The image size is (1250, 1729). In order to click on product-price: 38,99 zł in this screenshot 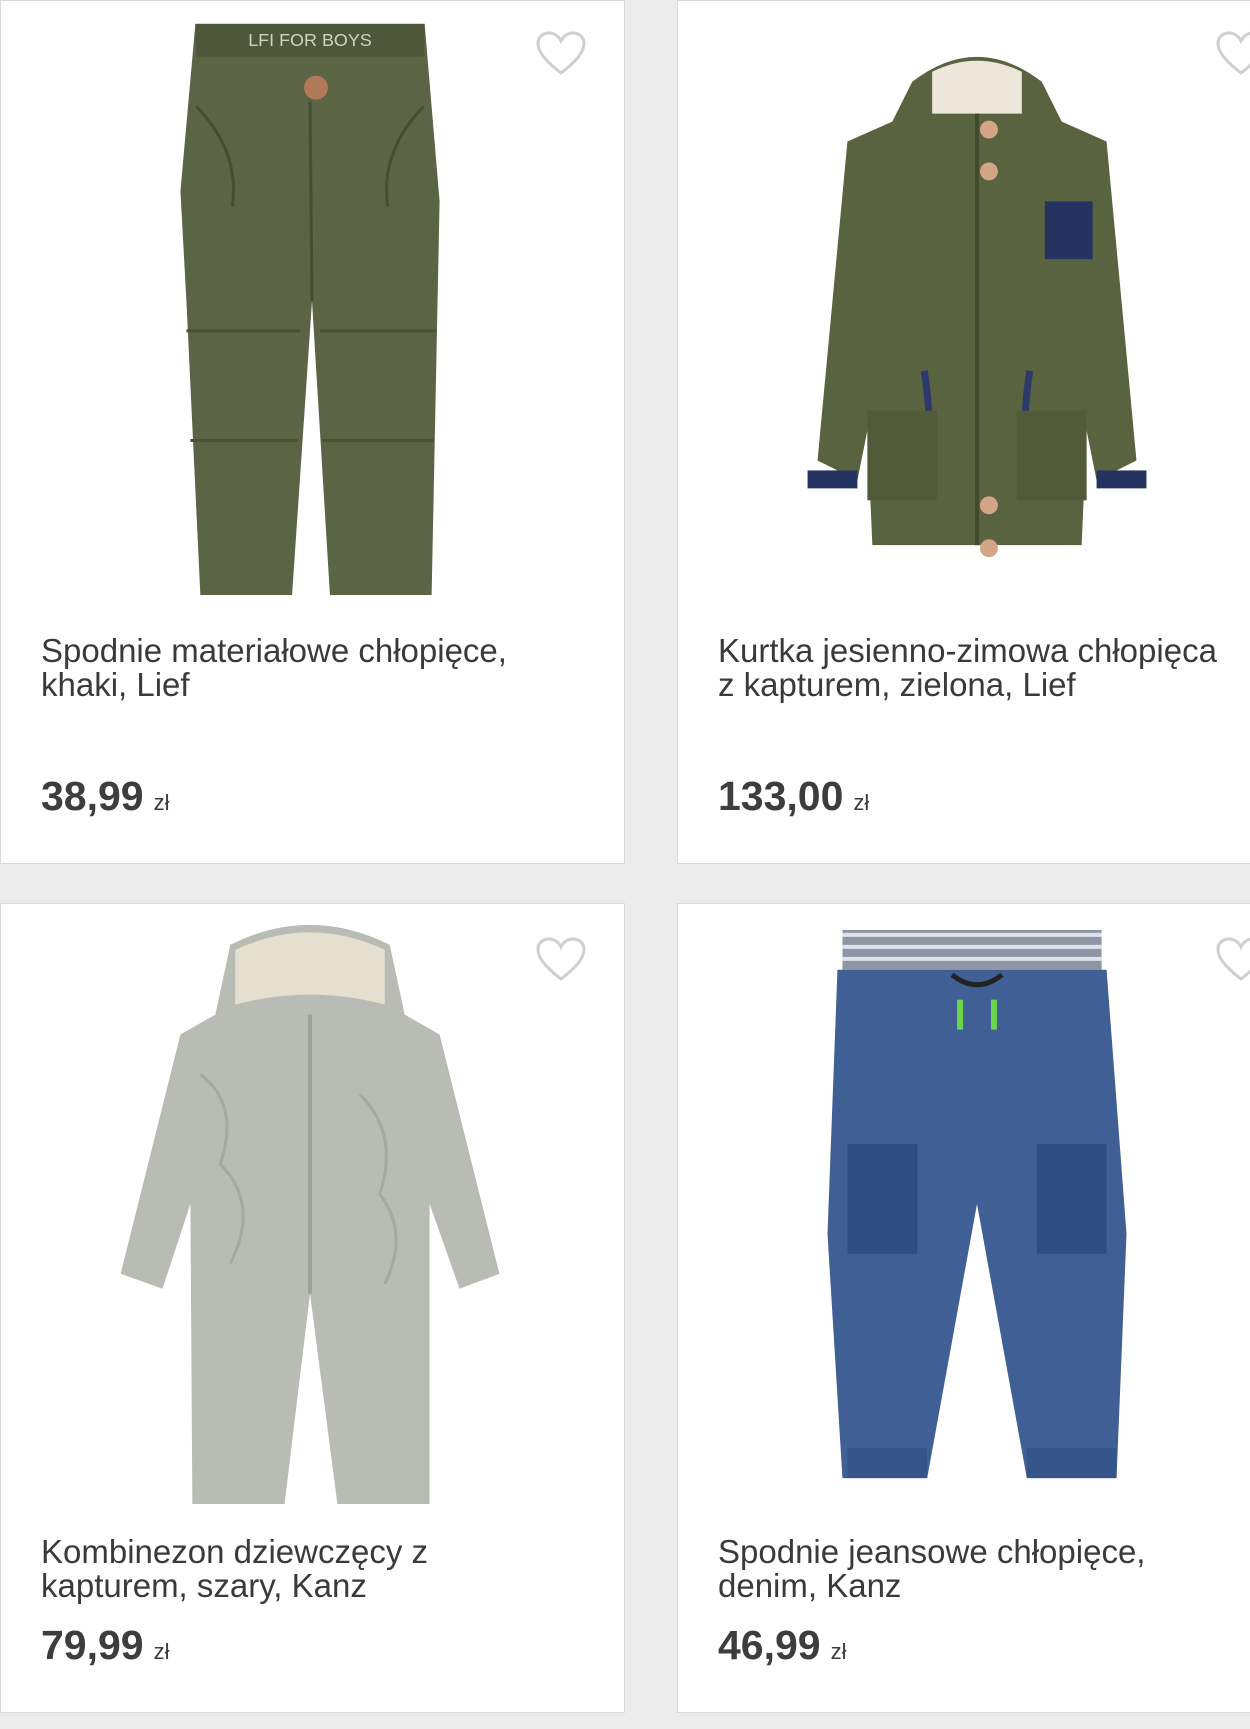, I will do `click(105, 796)`.